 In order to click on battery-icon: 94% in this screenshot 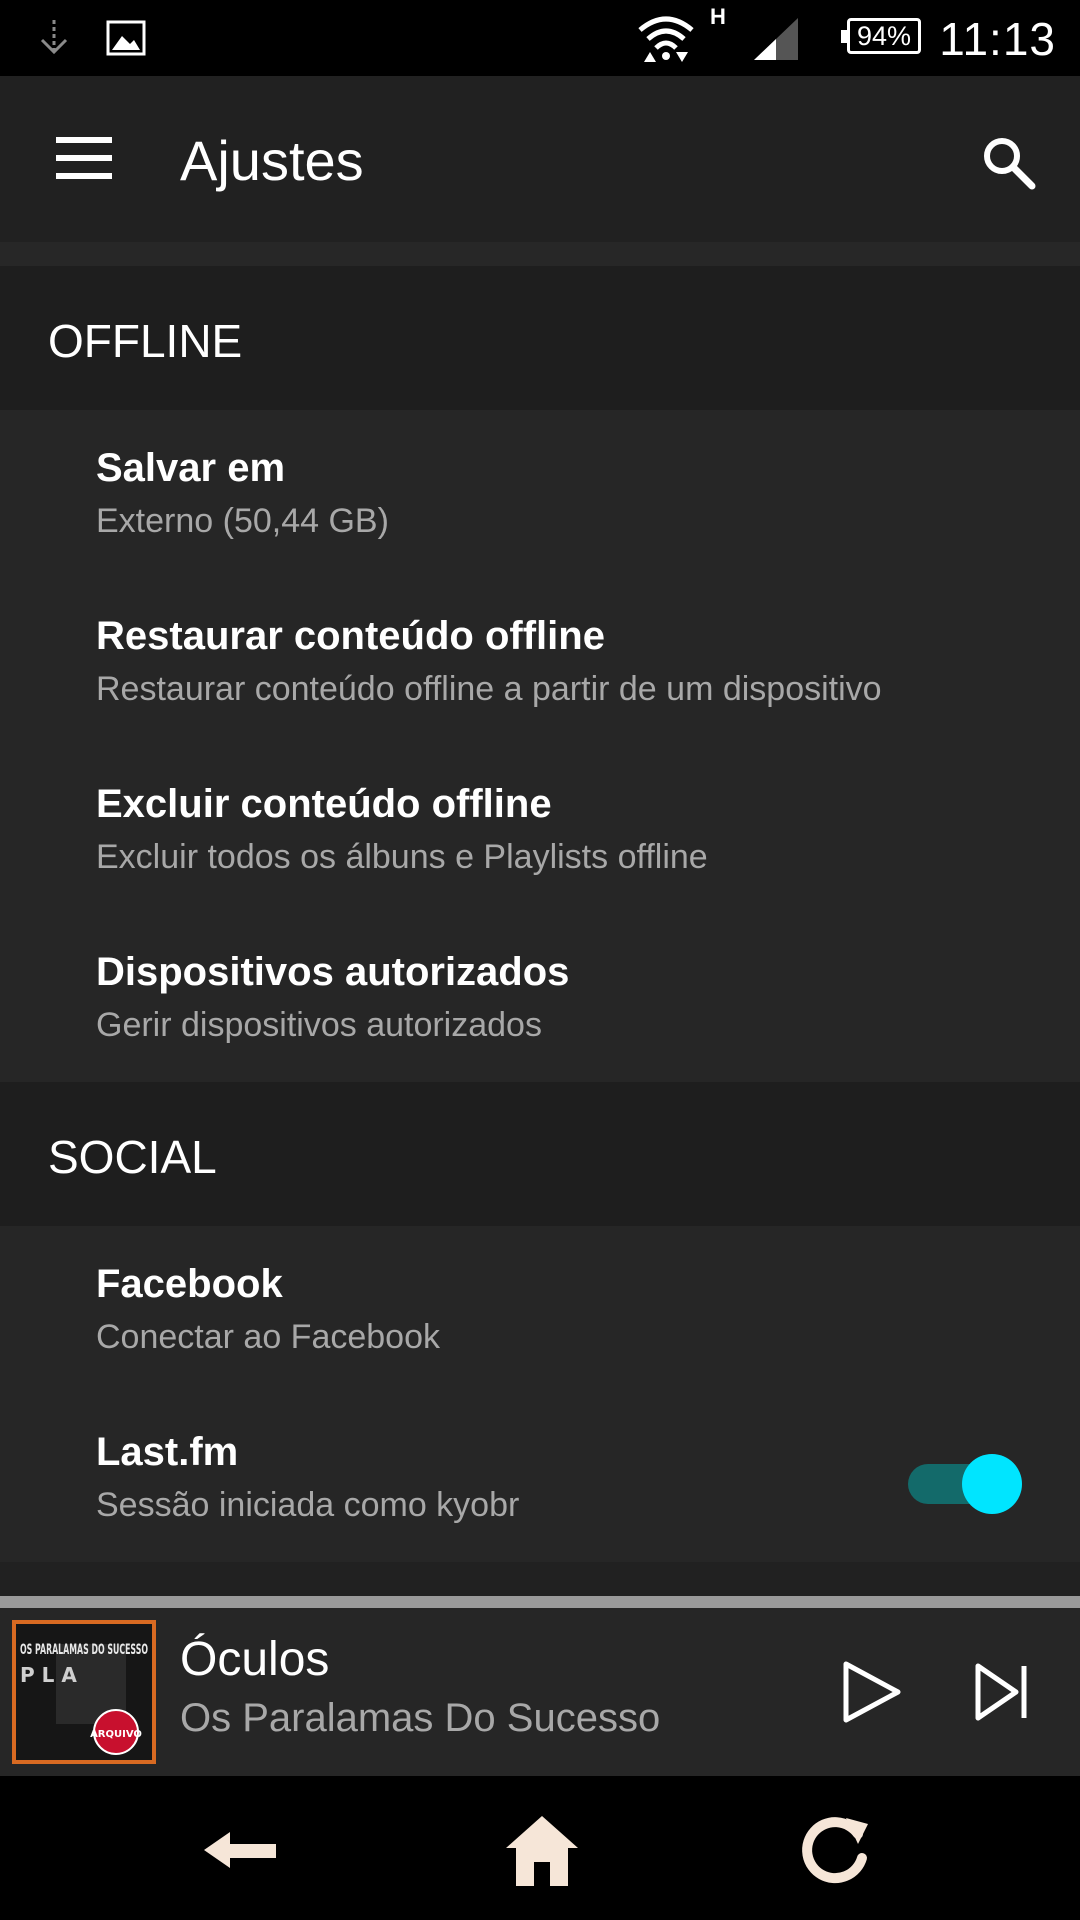, I will do `click(881, 36)`.